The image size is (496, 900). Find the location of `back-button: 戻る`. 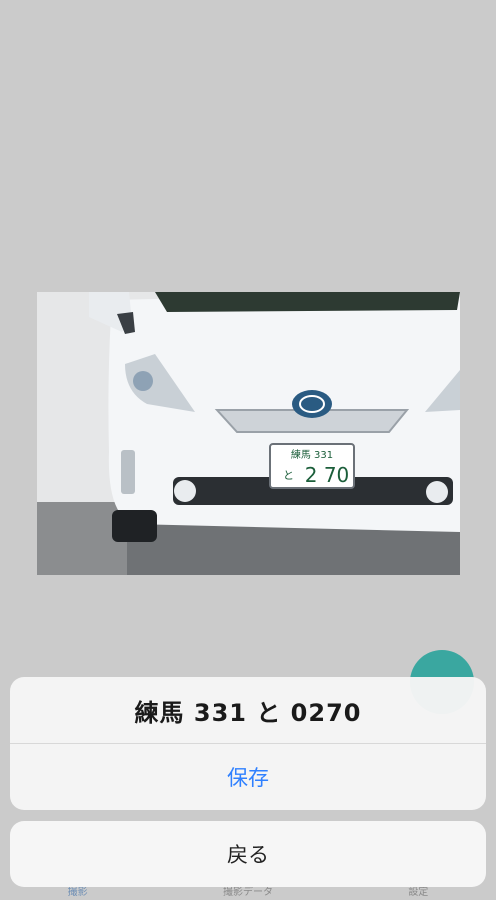

back-button: 戻る is located at coordinates (248, 854).